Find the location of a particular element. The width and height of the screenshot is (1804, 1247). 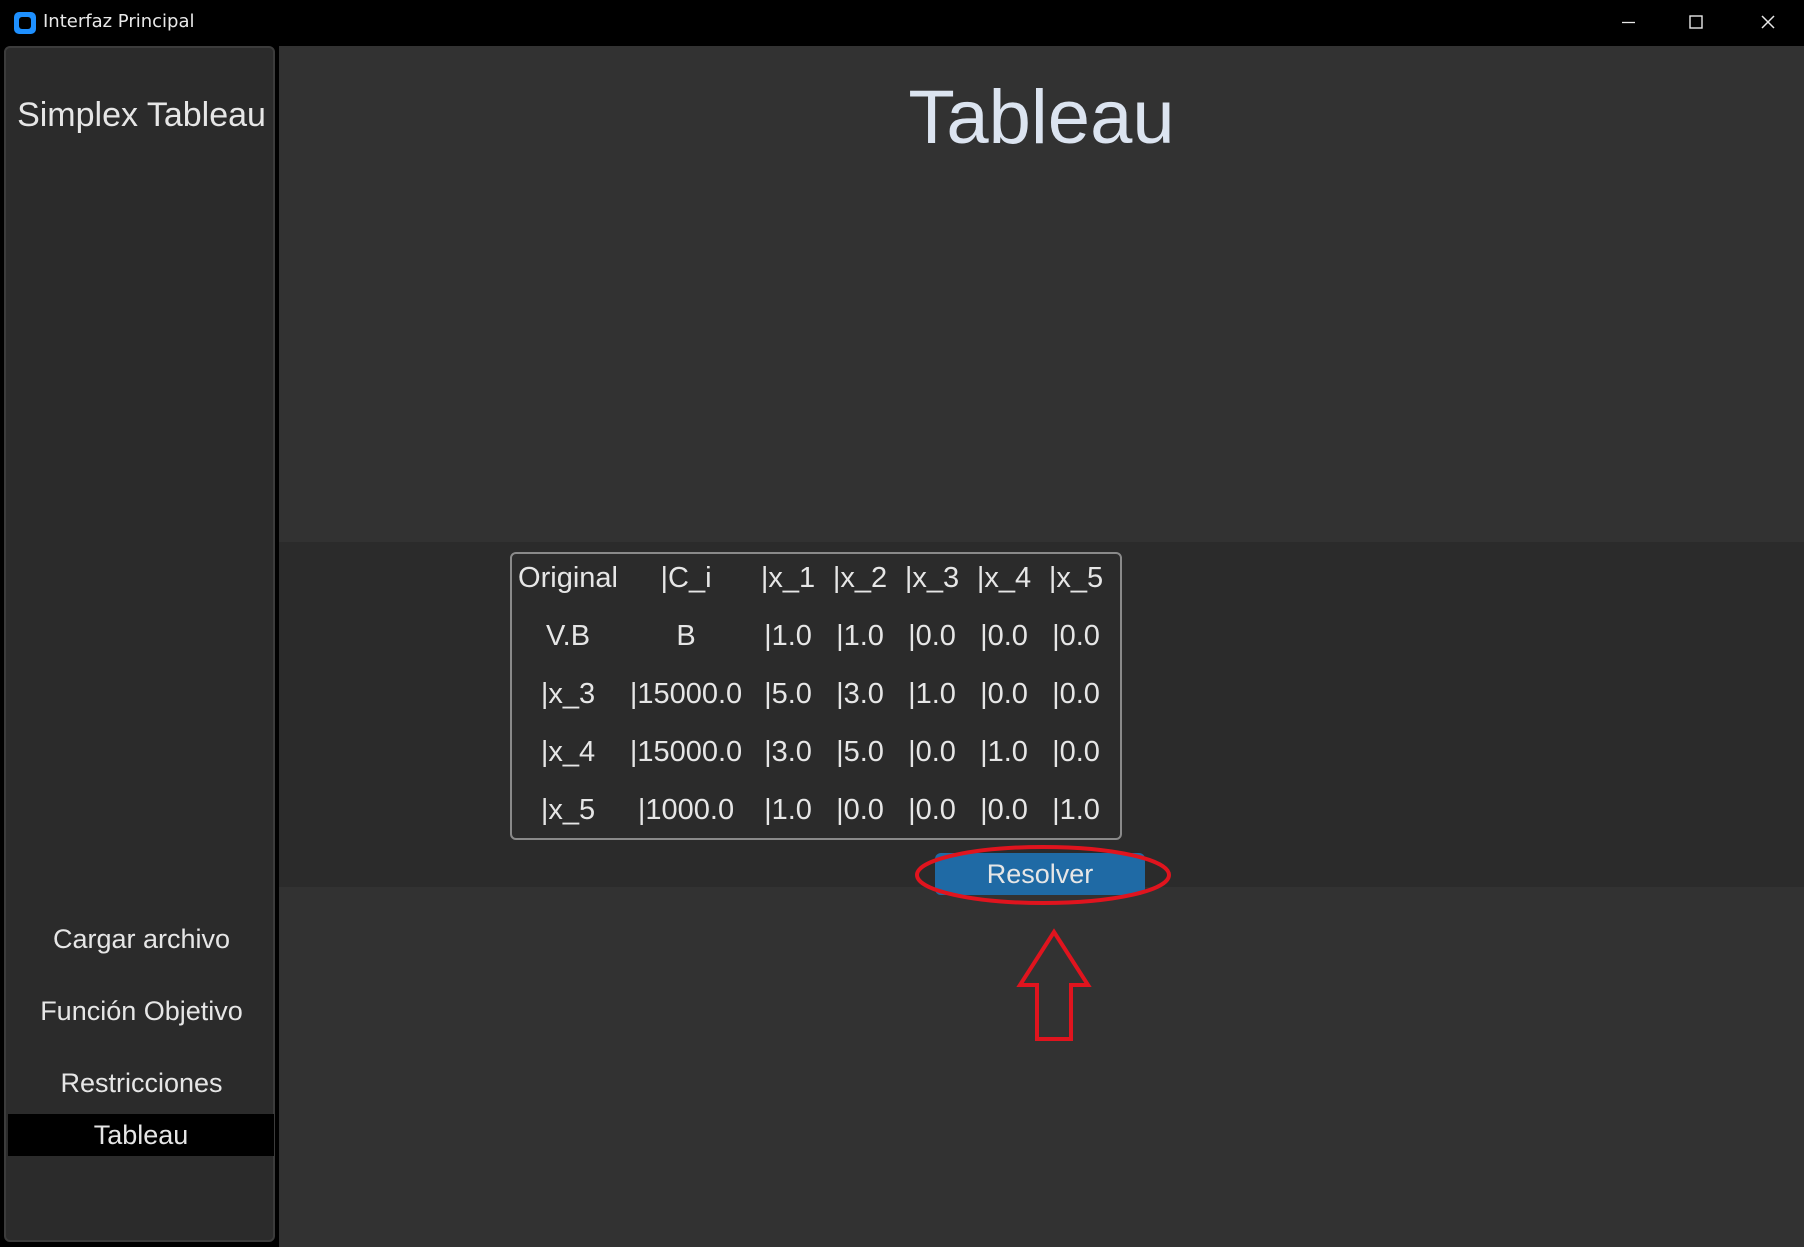

sidebar-item-label: Restricciones is located at coordinates (141, 1083).